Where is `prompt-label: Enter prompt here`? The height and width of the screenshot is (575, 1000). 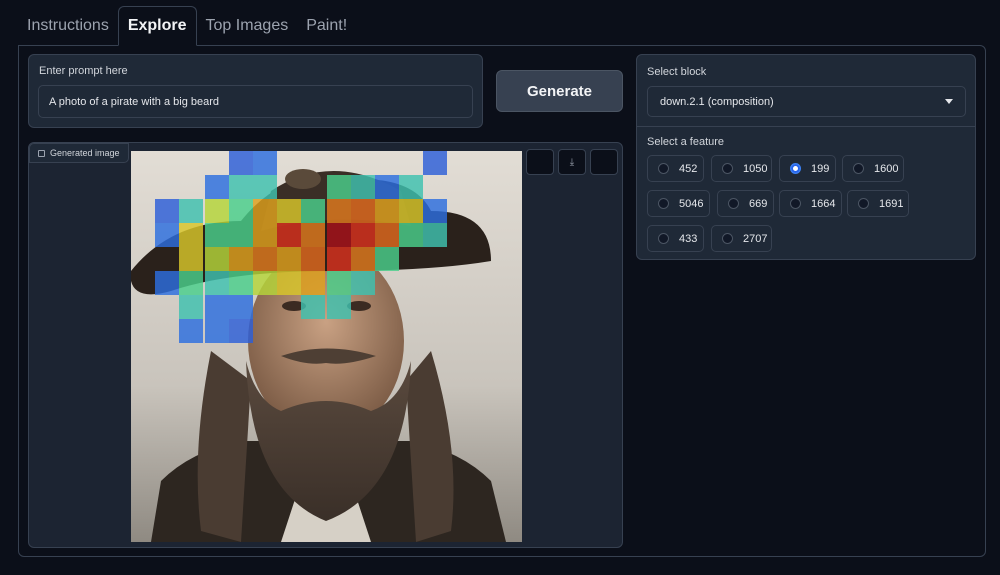
prompt-label: Enter prompt here is located at coordinates (83, 71).